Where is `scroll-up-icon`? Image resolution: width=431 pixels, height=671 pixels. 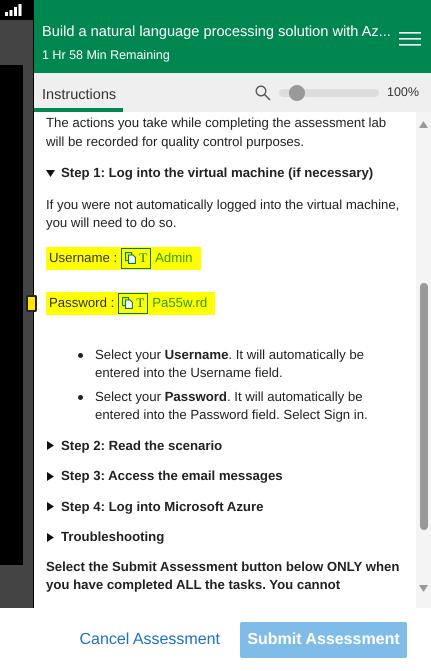 scroll-up-icon is located at coordinates (423, 124).